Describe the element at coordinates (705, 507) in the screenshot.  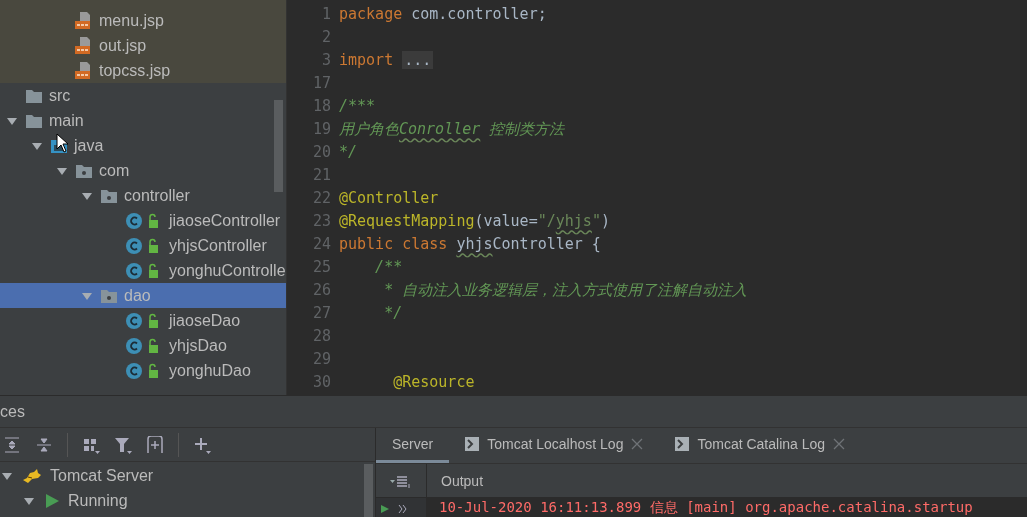
I see `log-line: 10-Jul-2020 16:11:13.899 信息 [main] org.apache.catalina.startup` at that location.